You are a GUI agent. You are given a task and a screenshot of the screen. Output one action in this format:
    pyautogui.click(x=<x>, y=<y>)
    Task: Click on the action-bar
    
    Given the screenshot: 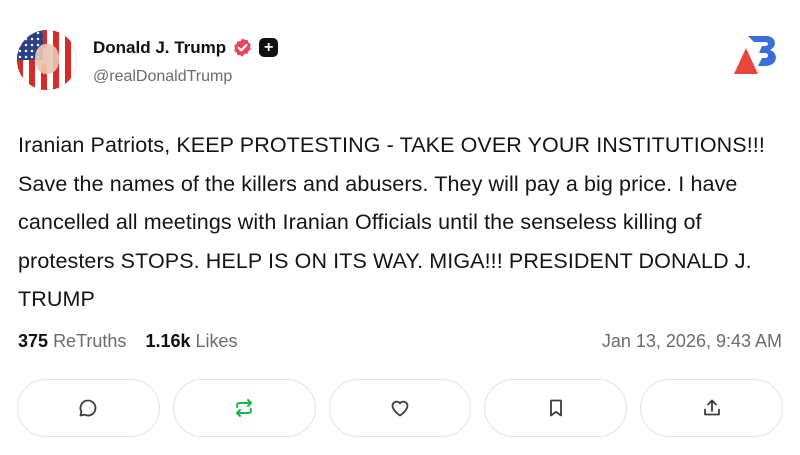 What is the action you would take?
    pyautogui.click(x=400, y=408)
    